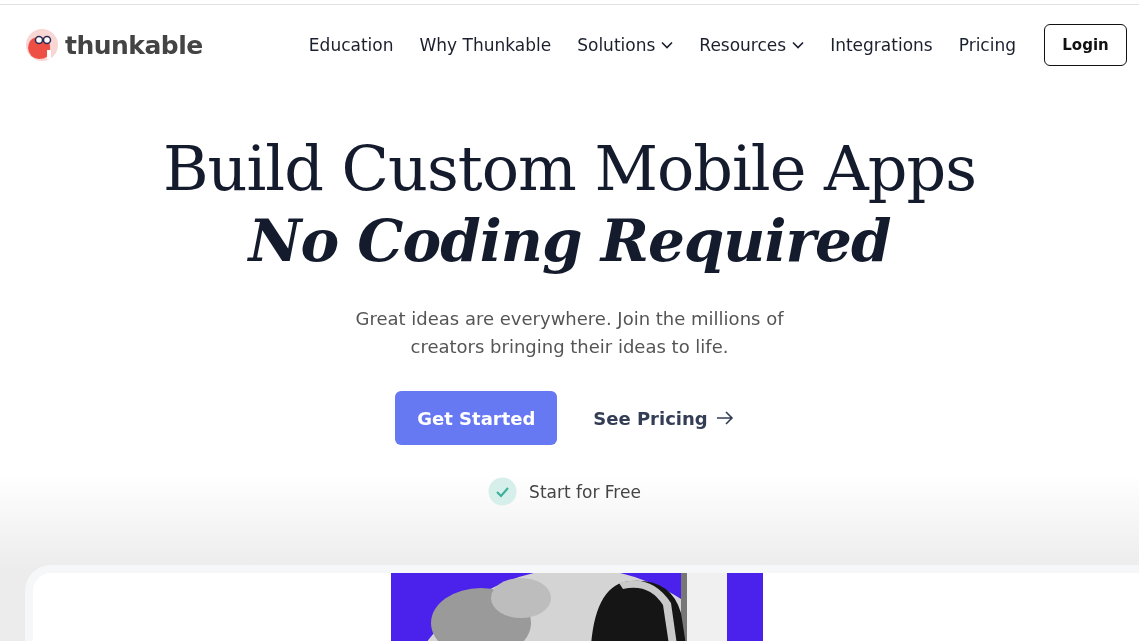 The height and width of the screenshot is (641, 1139). I want to click on see-pricing-link: See Pricing, so click(663, 418).